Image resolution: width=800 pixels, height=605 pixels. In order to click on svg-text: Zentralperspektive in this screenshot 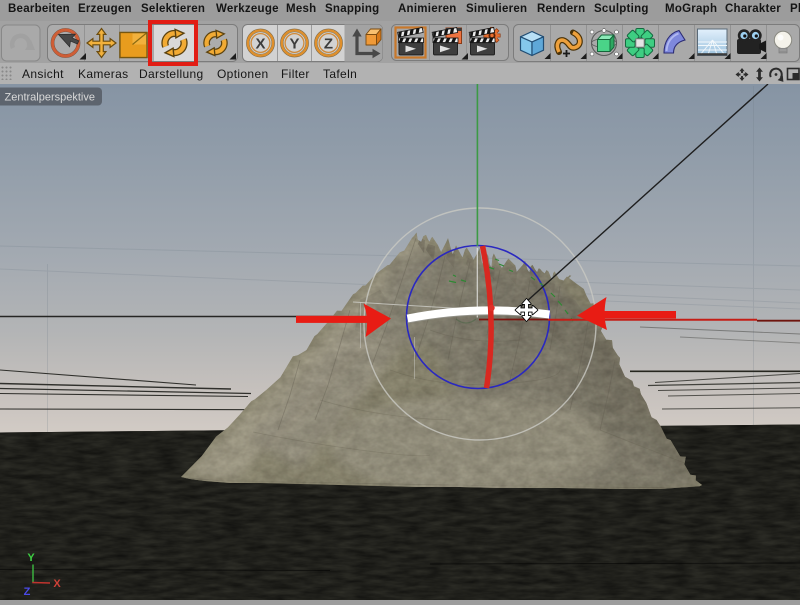, I will do `click(50, 98)`.